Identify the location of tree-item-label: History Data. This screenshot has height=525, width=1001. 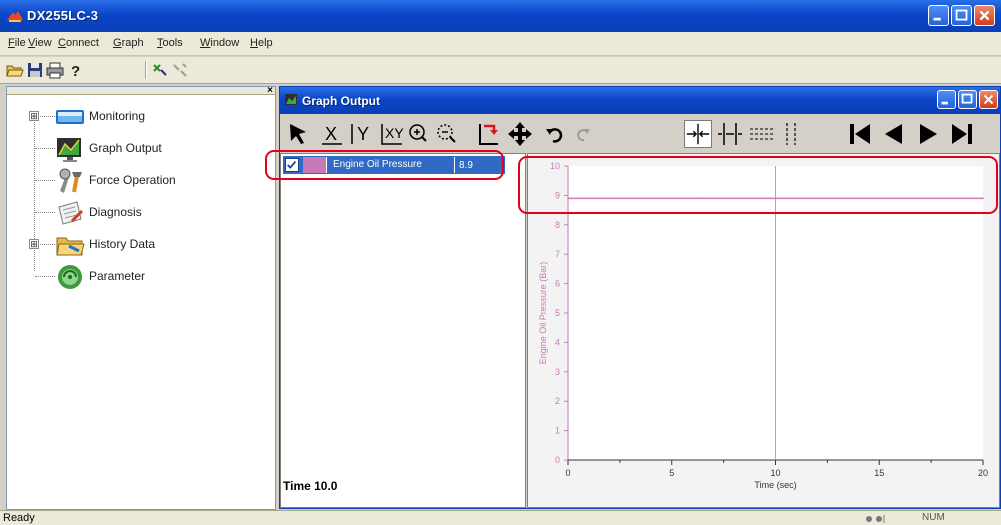
(122, 244).